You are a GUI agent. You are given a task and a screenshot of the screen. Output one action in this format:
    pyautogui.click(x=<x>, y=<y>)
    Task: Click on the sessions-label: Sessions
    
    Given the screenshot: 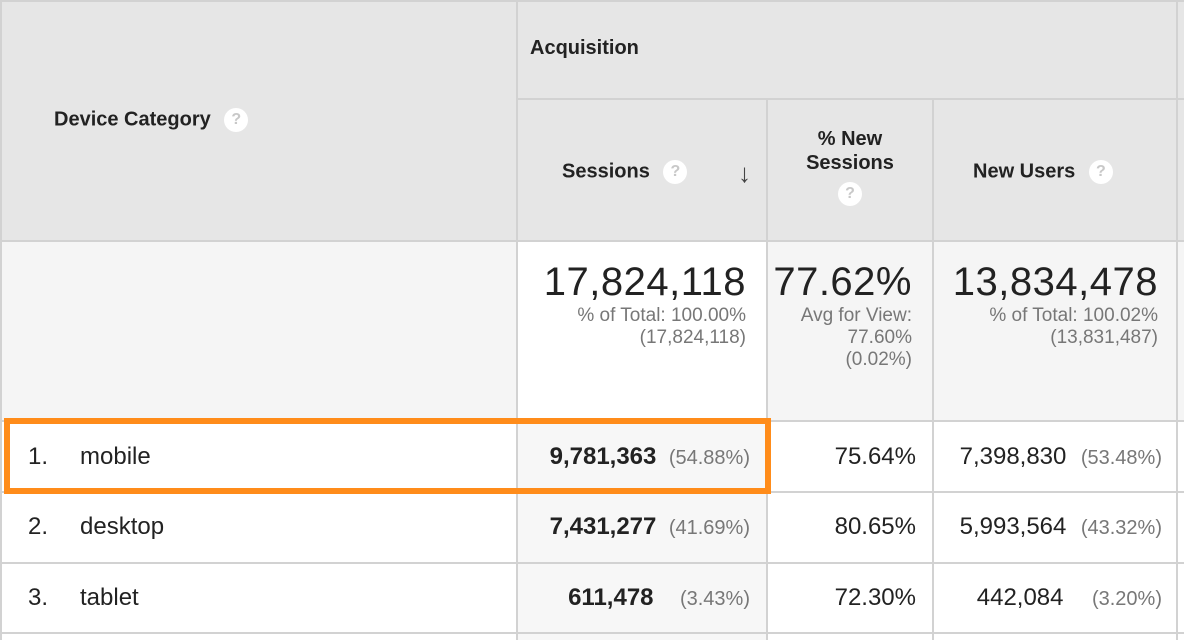 What is the action you would take?
    pyautogui.click(x=606, y=171)
    